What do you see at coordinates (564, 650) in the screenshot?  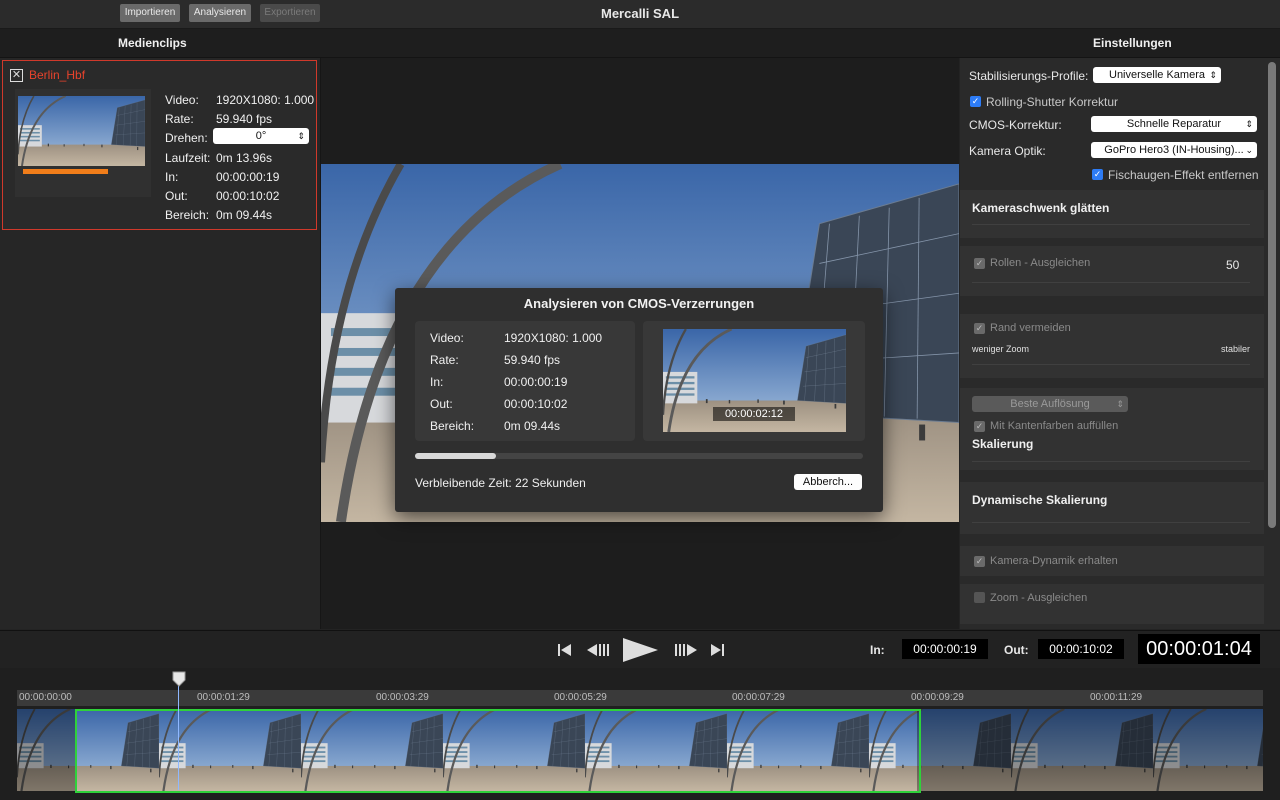 I see `skip-to-start-icon` at bounding box center [564, 650].